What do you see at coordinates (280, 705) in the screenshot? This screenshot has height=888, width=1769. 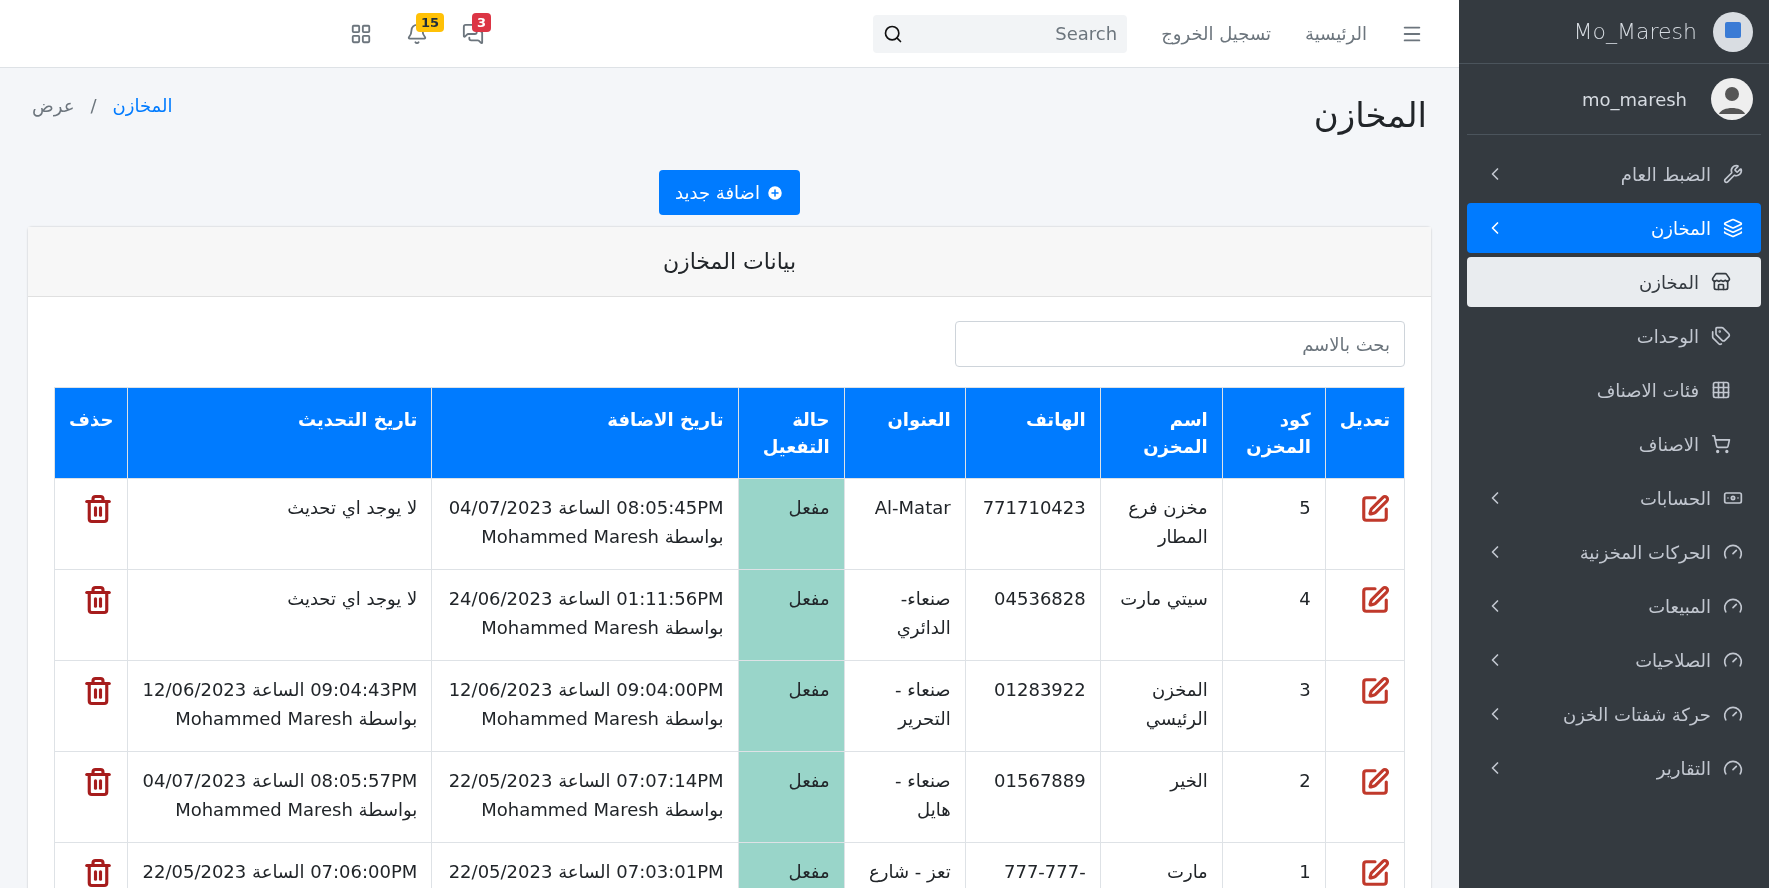 I see `table-cell-text: 09:04:43PM الساعة 12/06/2023 بواسطة Mohammed Maresh` at bounding box center [280, 705].